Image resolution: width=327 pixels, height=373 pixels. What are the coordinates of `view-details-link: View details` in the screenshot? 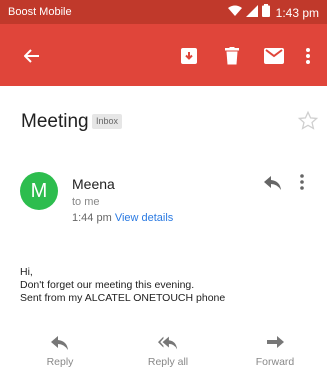 It's located at (144, 218).